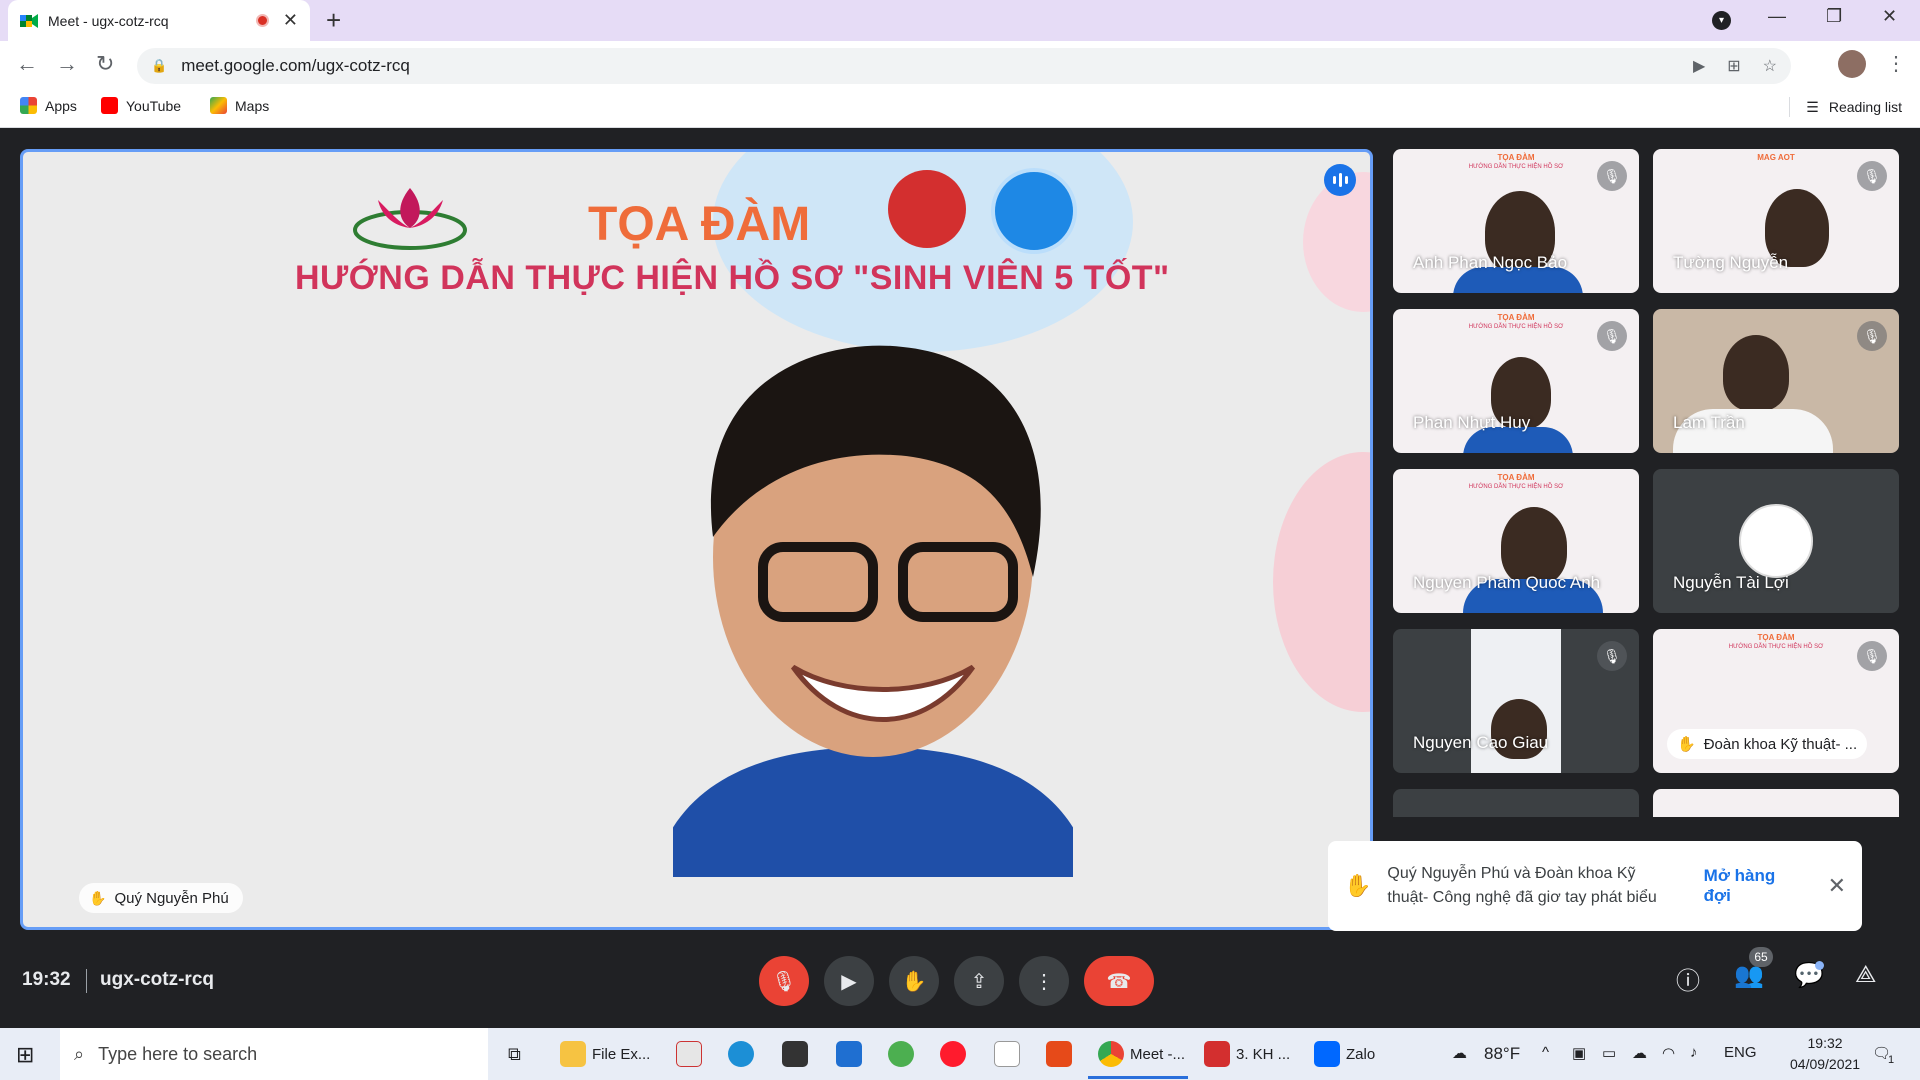  I want to click on onedrive-icon: ☁, so click(1639, 1053).